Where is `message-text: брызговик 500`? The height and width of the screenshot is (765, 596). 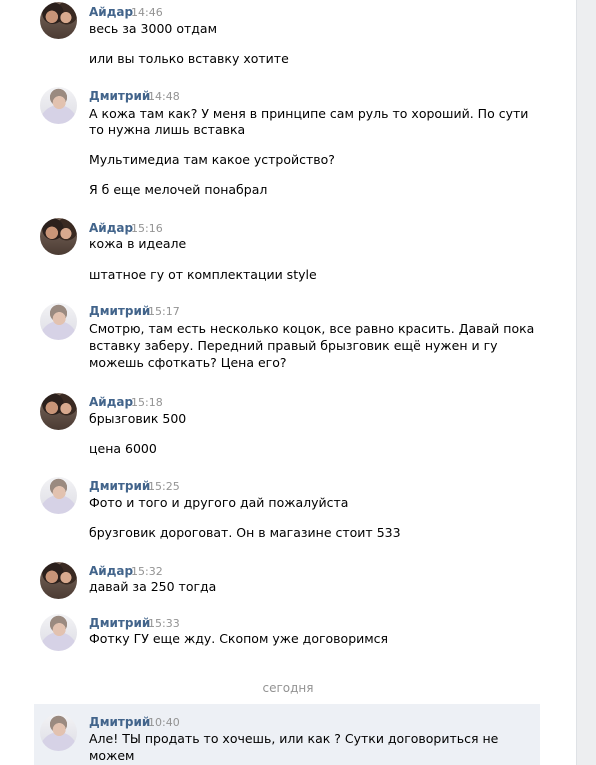
message-text: брызговик 500 is located at coordinates (138, 418).